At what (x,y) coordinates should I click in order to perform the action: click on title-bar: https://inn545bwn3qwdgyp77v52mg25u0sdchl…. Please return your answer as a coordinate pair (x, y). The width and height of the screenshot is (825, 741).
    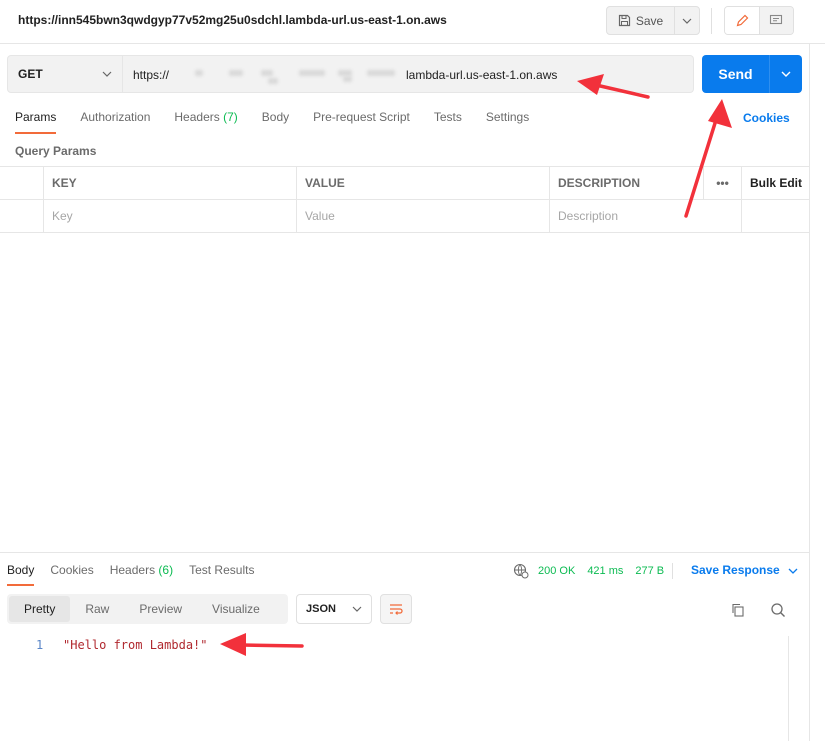
    Looking at the image, I should click on (412, 22).